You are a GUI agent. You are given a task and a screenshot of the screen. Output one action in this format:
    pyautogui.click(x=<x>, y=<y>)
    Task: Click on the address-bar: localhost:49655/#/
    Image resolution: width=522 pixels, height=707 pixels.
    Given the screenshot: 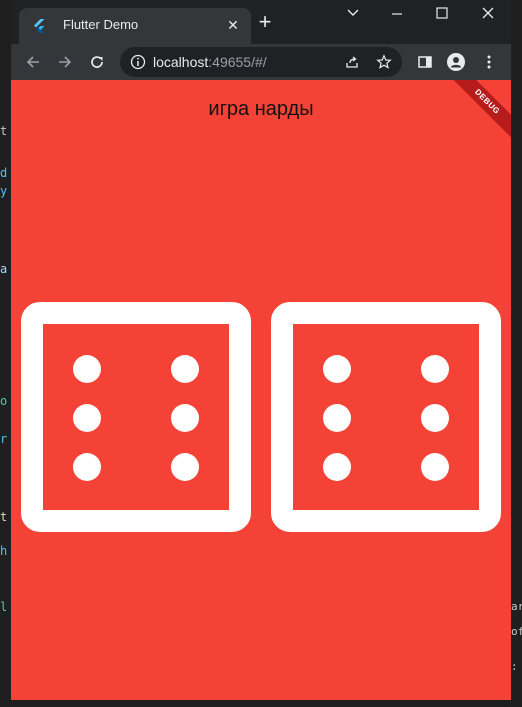 What is the action you would take?
    pyautogui.click(x=261, y=62)
    